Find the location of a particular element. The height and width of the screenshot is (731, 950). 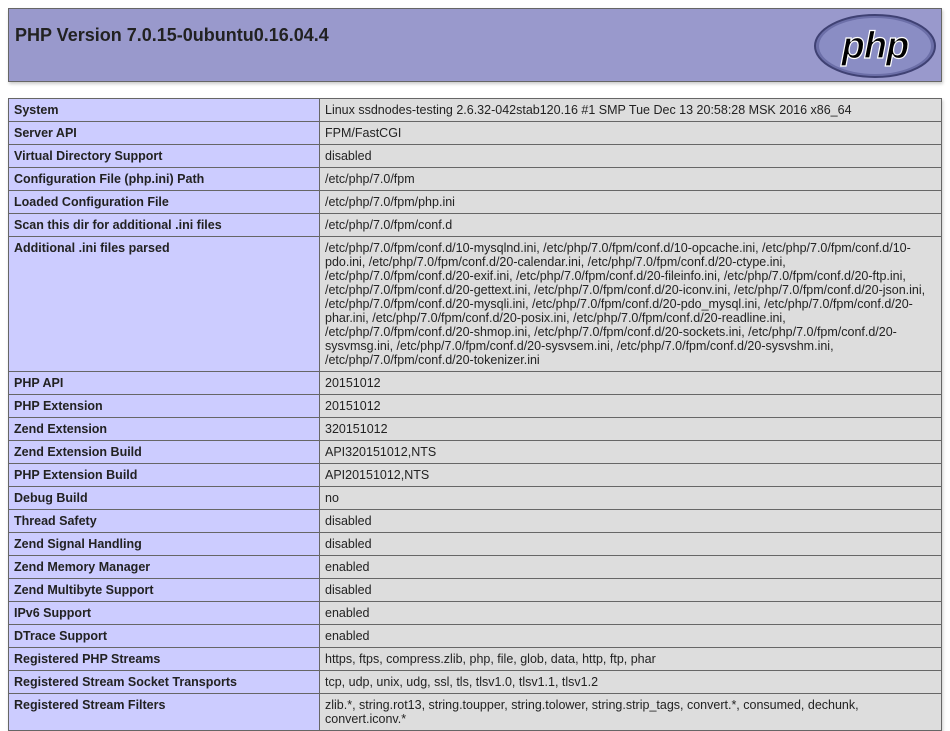

row-value: API320151012,NTS is located at coordinates (630, 452).